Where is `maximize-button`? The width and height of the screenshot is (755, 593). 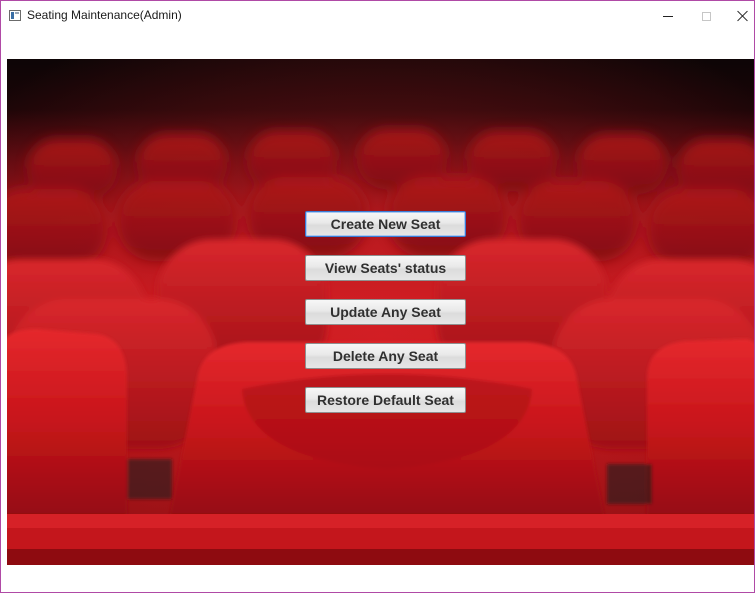 maximize-button is located at coordinates (706, 16).